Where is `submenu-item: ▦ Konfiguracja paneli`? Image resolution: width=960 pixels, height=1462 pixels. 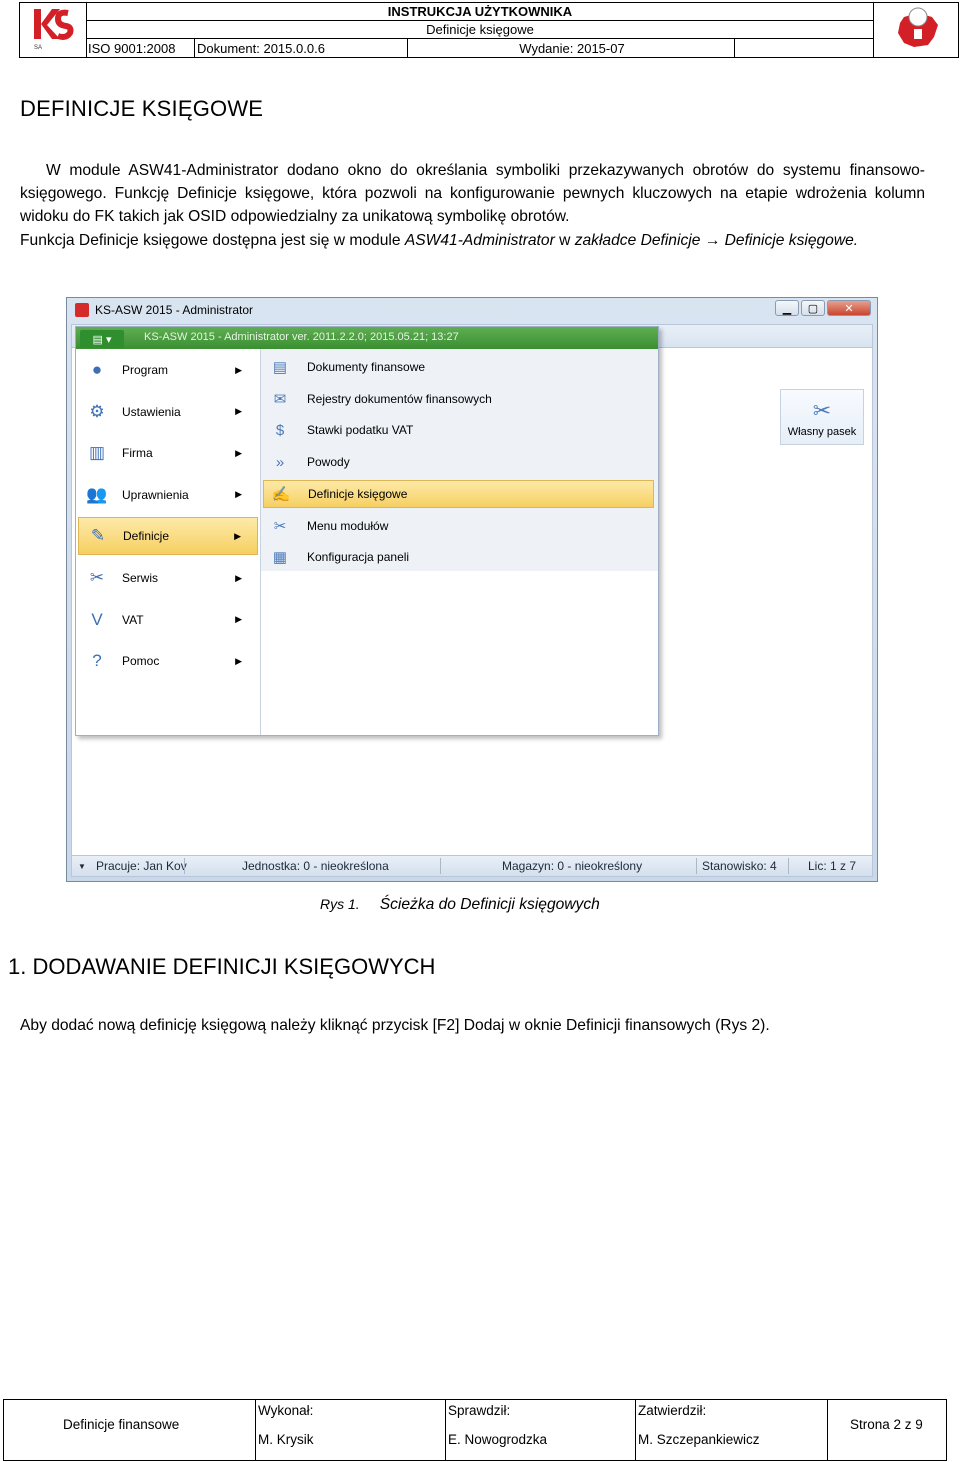
submenu-item: ▦ Konfiguracja paneli is located at coordinates (458, 557).